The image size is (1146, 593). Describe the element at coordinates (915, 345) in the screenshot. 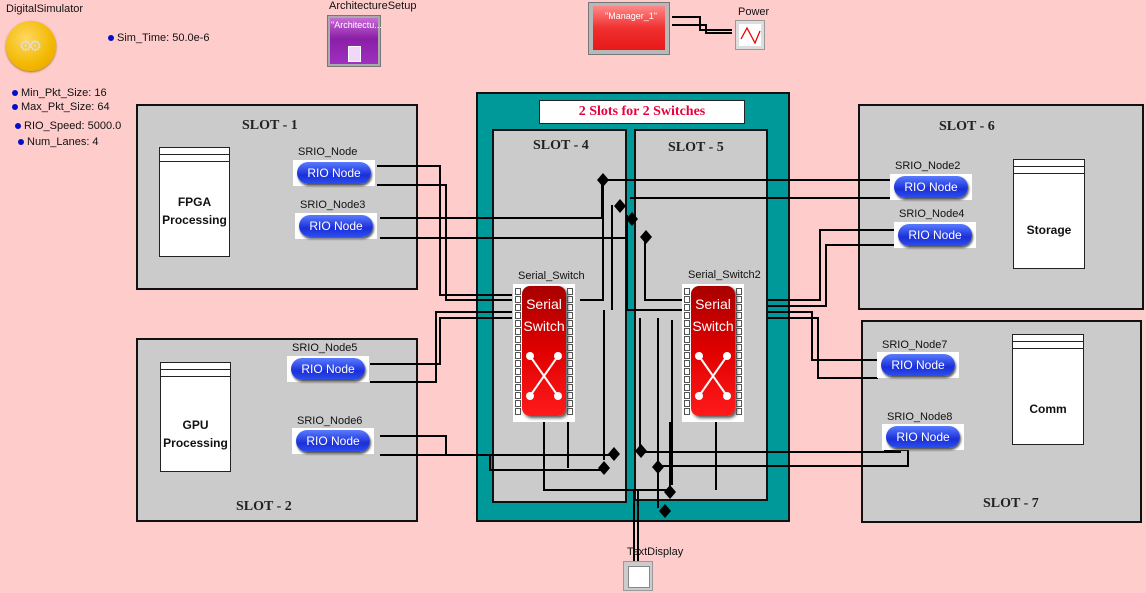

I see `srio-node7-label: SRIO_Node7` at that location.